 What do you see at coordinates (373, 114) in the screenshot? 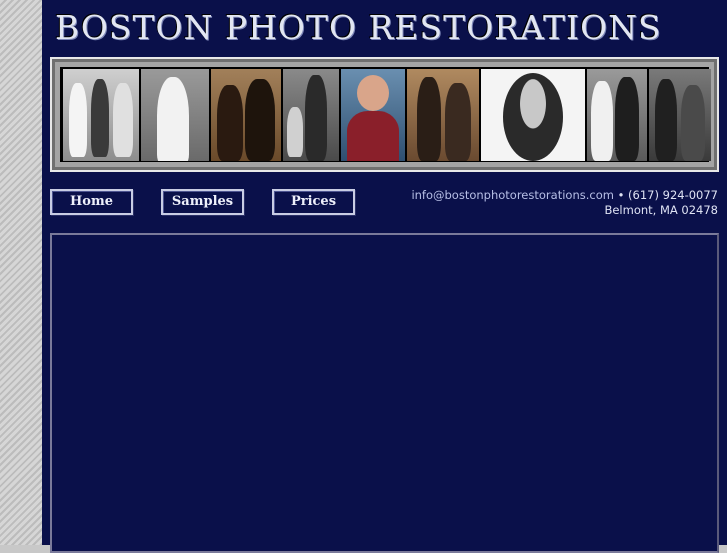
I see `colorized-woman-photo` at bounding box center [373, 114].